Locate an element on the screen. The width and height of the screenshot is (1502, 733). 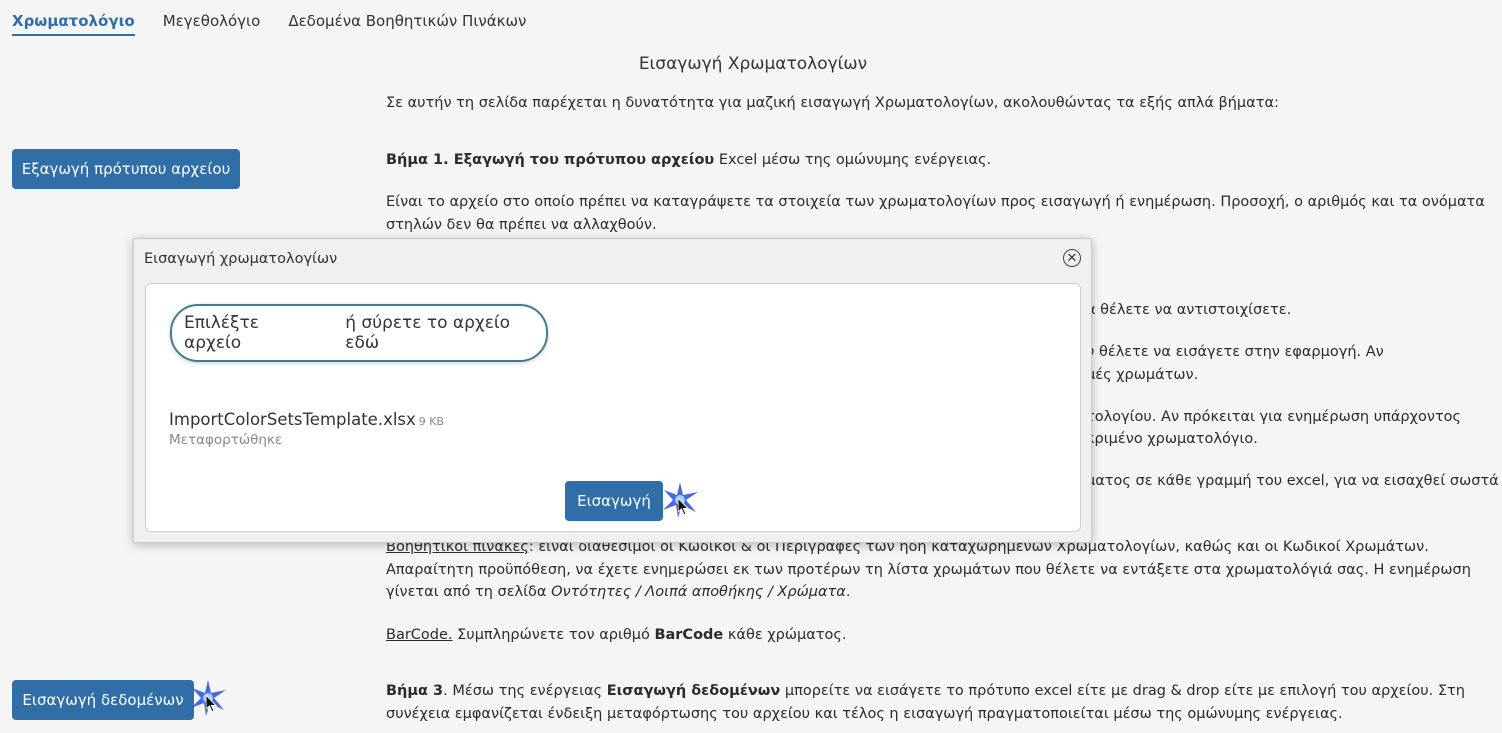
file-size: 9 KB is located at coordinates (431, 421).